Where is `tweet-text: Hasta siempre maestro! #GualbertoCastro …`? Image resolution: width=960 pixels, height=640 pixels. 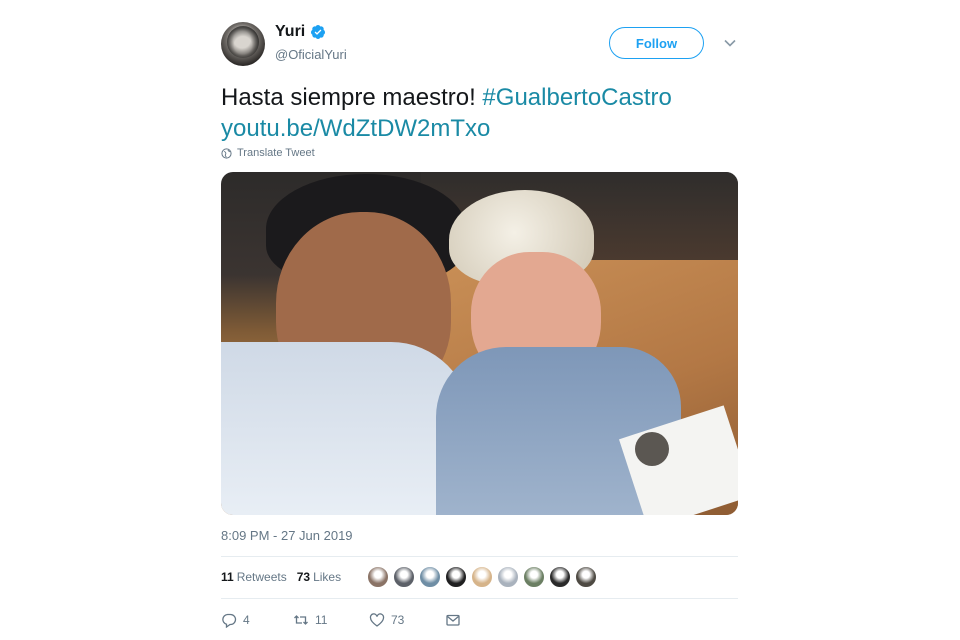
tweet-text: Hasta siempre maestro! #GualbertoCastro … is located at coordinates (479, 113).